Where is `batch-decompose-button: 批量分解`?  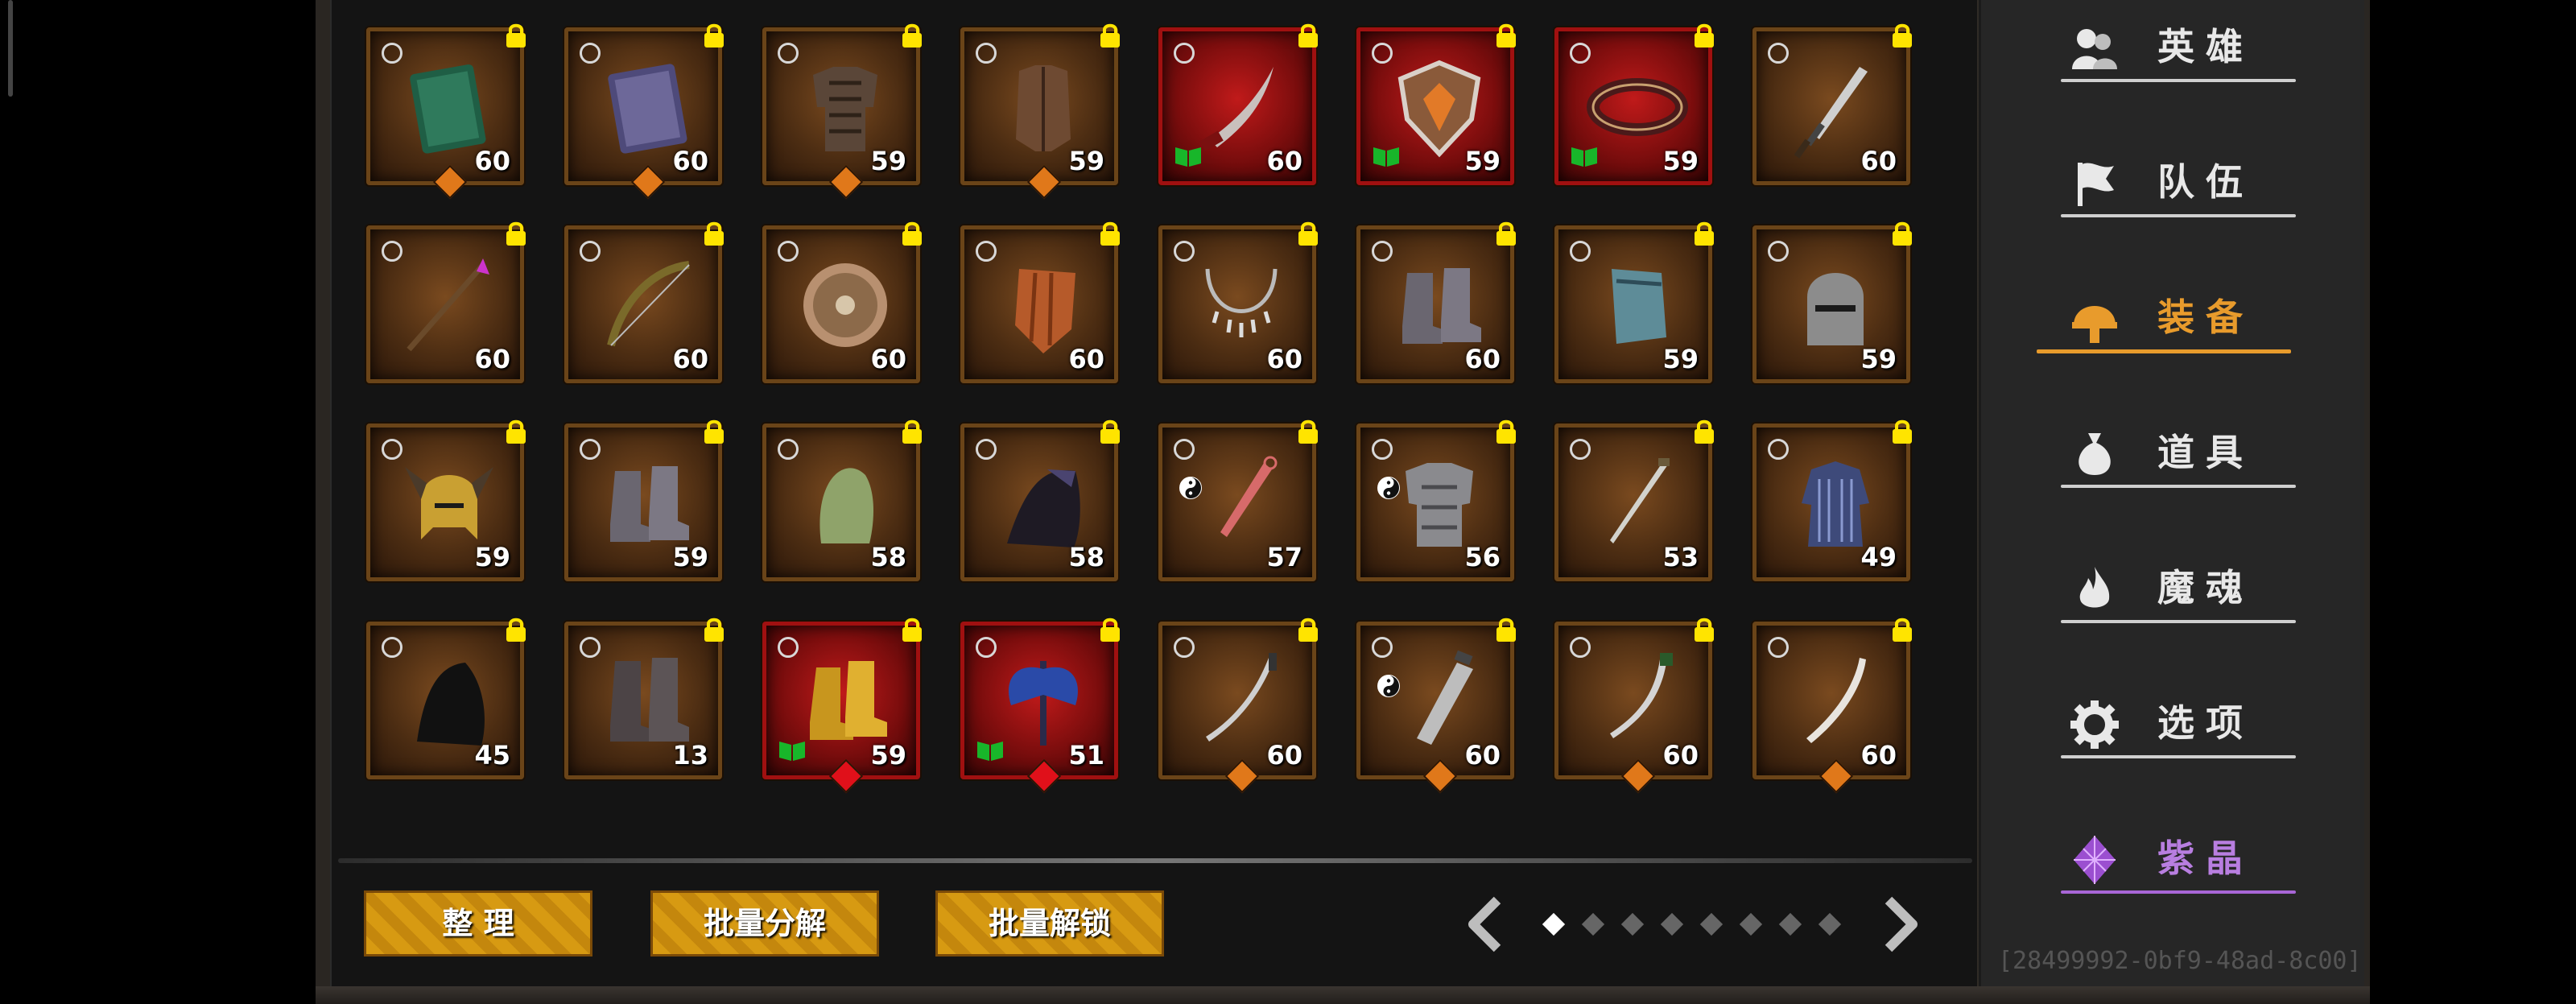
batch-decompose-button: 批量分解 is located at coordinates (764, 923).